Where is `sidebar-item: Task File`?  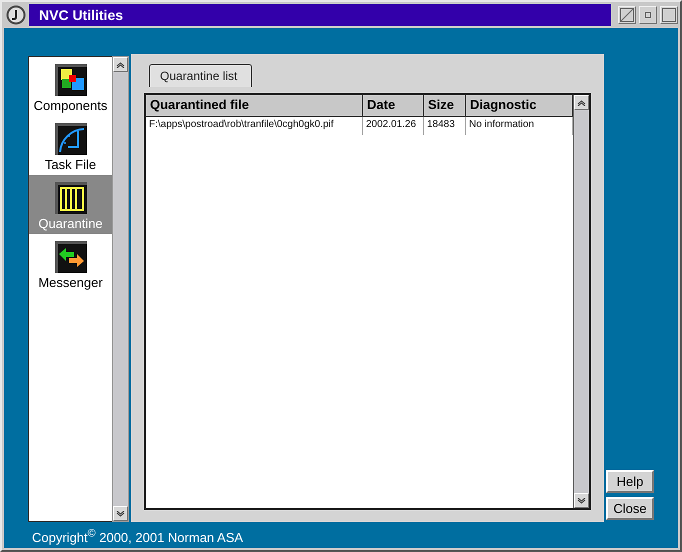
sidebar-item: Task File is located at coordinates (70, 145).